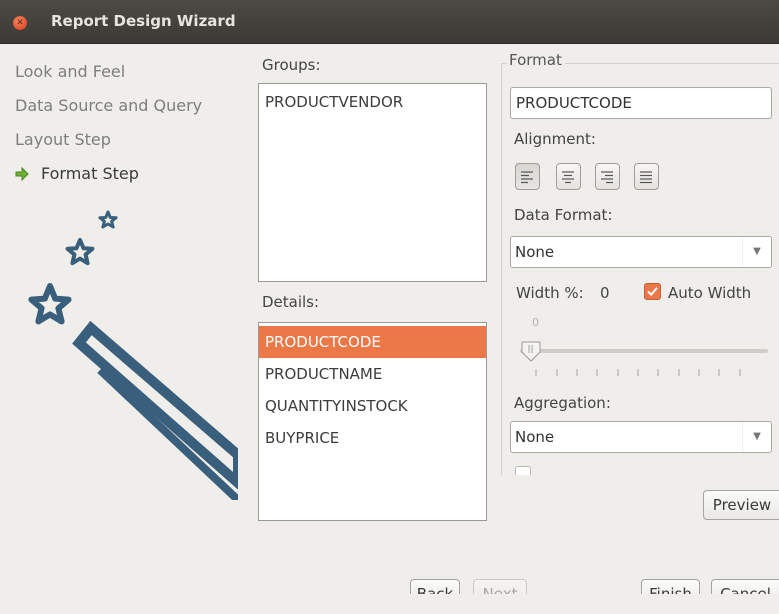 This screenshot has height=614, width=779. I want to click on align-justify-icon, so click(646, 177).